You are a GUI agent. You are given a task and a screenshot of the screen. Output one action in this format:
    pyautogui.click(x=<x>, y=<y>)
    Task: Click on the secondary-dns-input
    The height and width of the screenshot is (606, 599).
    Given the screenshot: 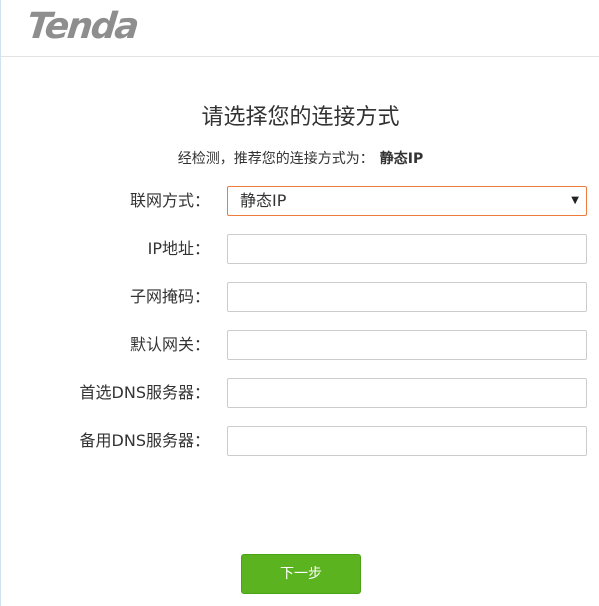 What is the action you would take?
    pyautogui.click(x=407, y=441)
    